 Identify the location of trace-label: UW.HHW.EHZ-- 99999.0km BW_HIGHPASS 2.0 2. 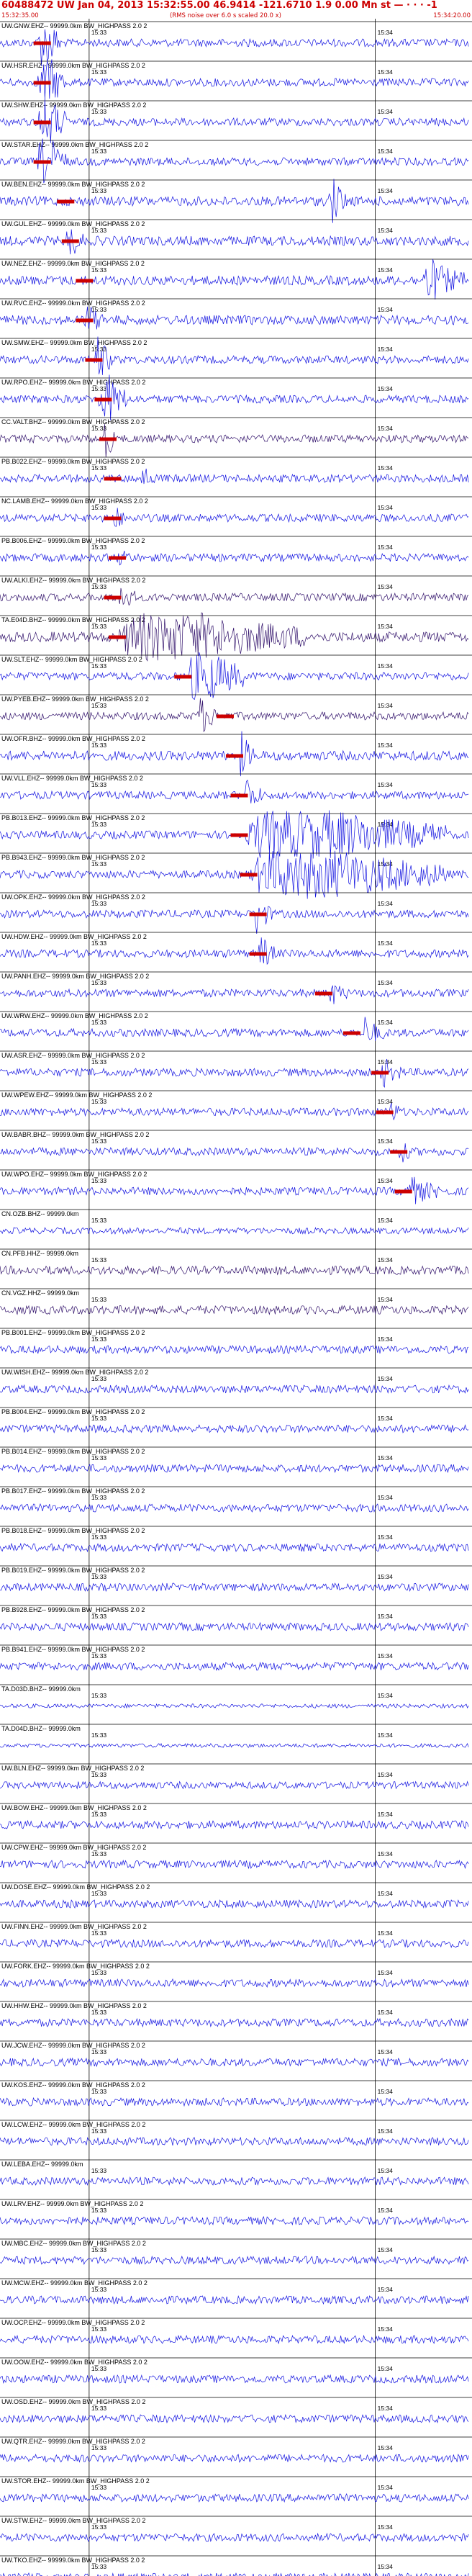
(74, 2005).